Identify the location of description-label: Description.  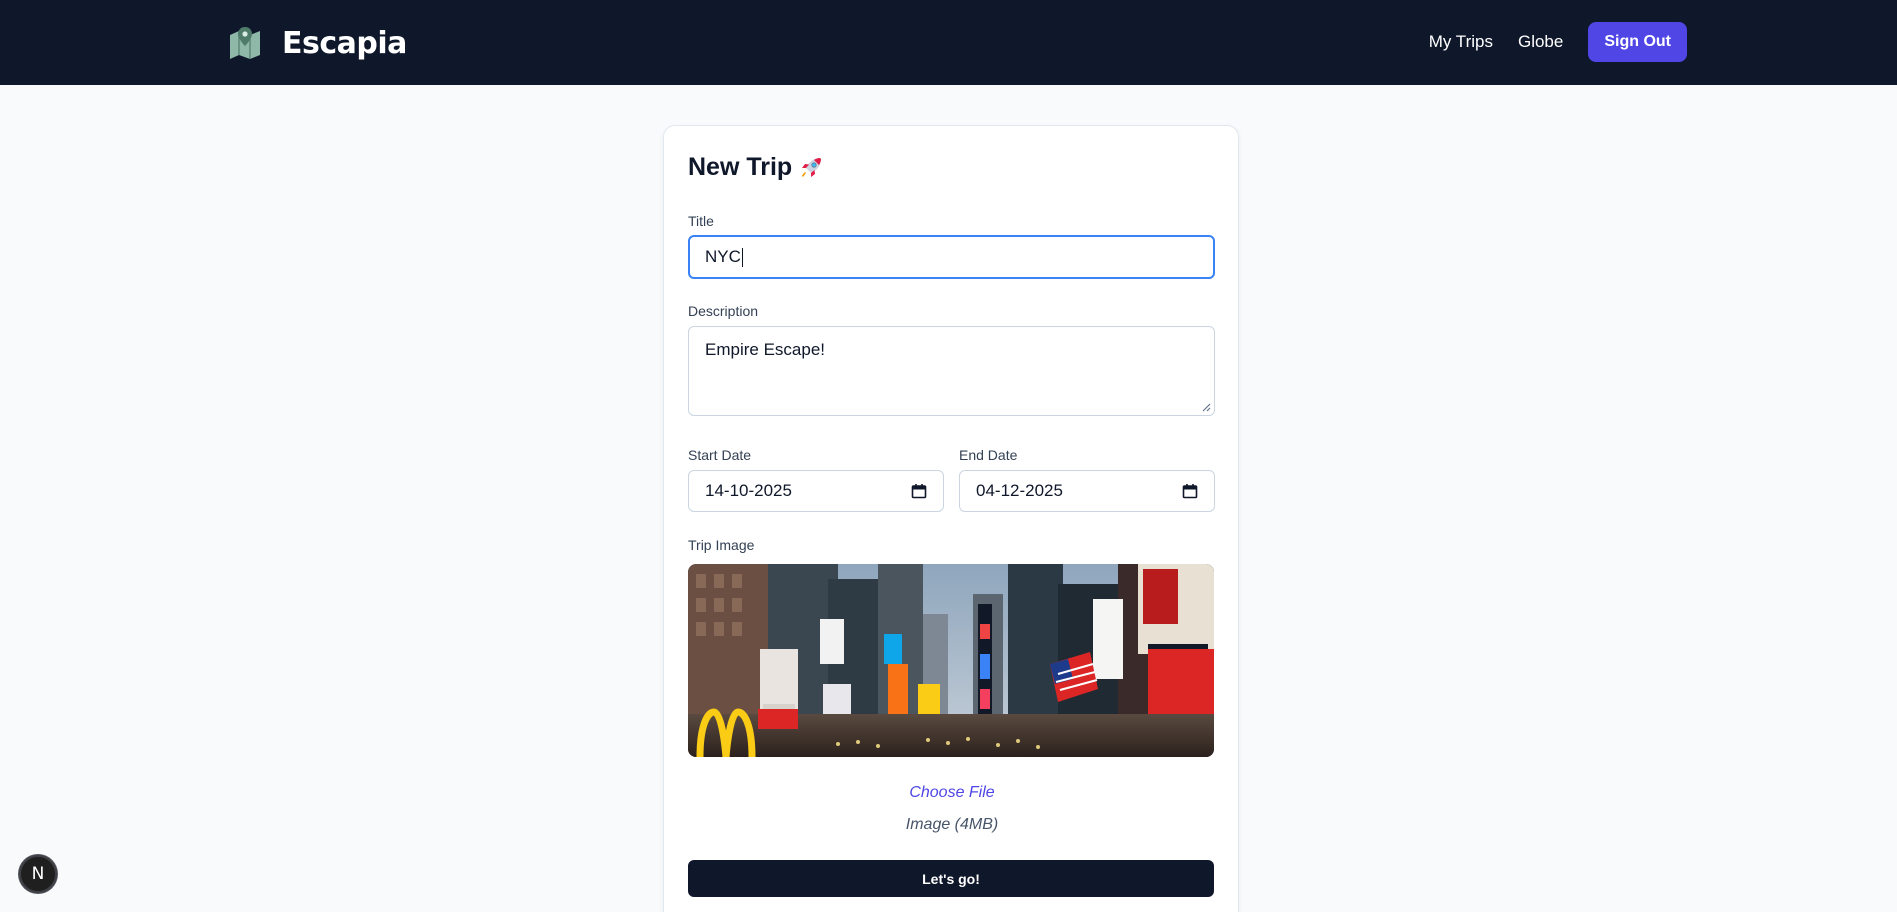
(723, 311).